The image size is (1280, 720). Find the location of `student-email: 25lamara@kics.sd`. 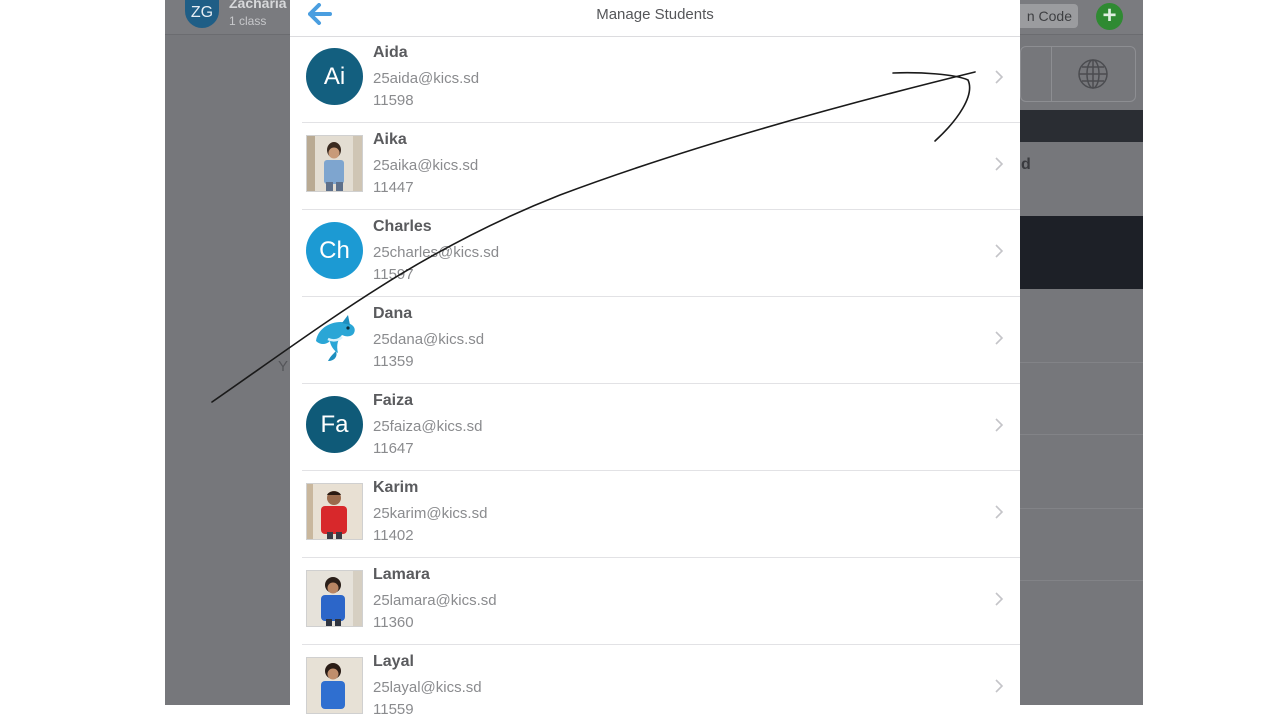

student-email: 25lamara@kics.sd is located at coordinates (435, 600).